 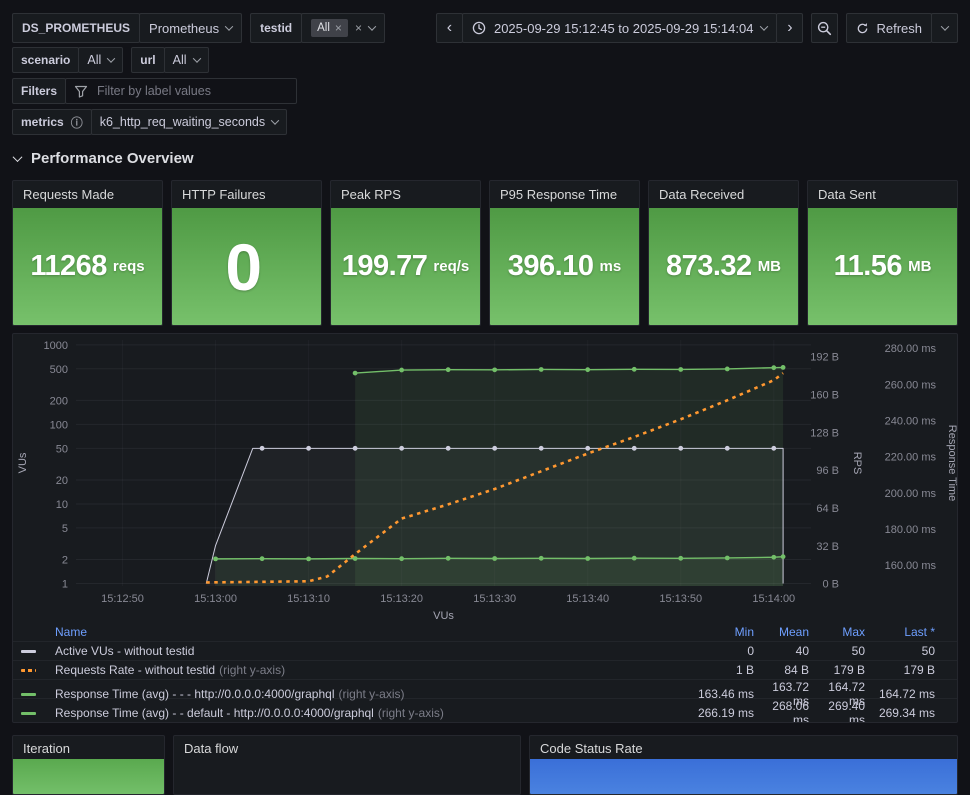 What do you see at coordinates (128, 266) in the screenshot?
I see `stat-unit: reqs` at bounding box center [128, 266].